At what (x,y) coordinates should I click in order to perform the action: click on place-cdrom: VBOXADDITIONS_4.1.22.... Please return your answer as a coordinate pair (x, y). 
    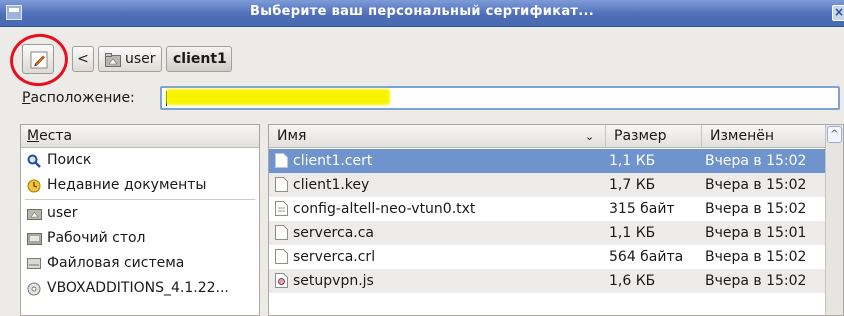
    Looking at the image, I should click on (140, 288).